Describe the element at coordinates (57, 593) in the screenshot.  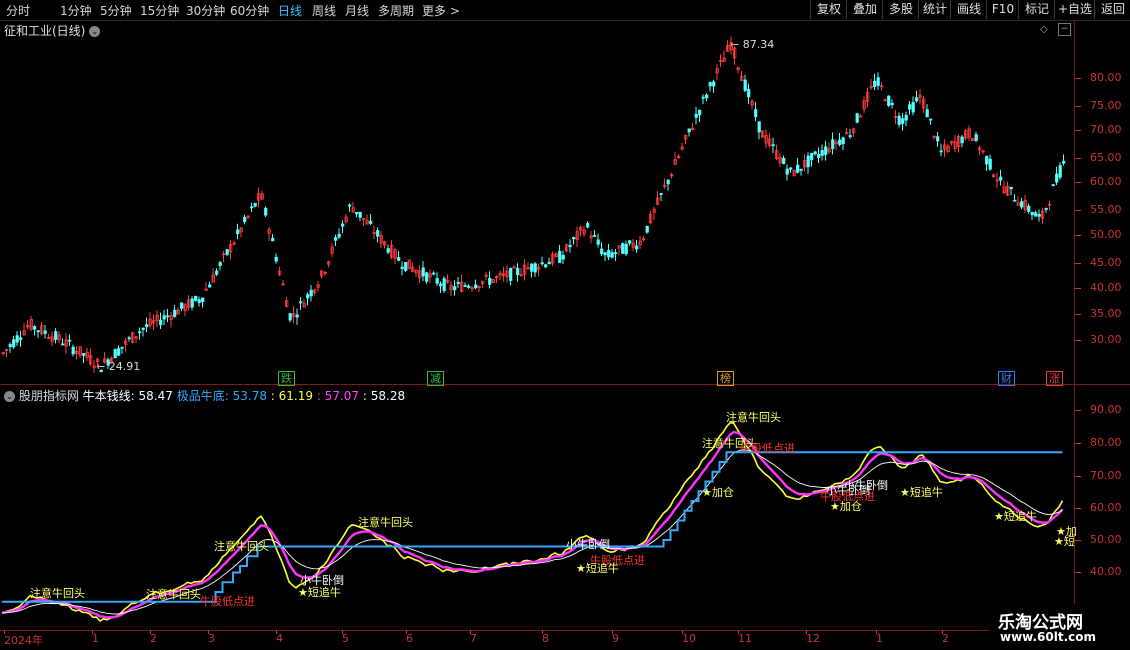
I see `signal-label: 注意牛回头` at that location.